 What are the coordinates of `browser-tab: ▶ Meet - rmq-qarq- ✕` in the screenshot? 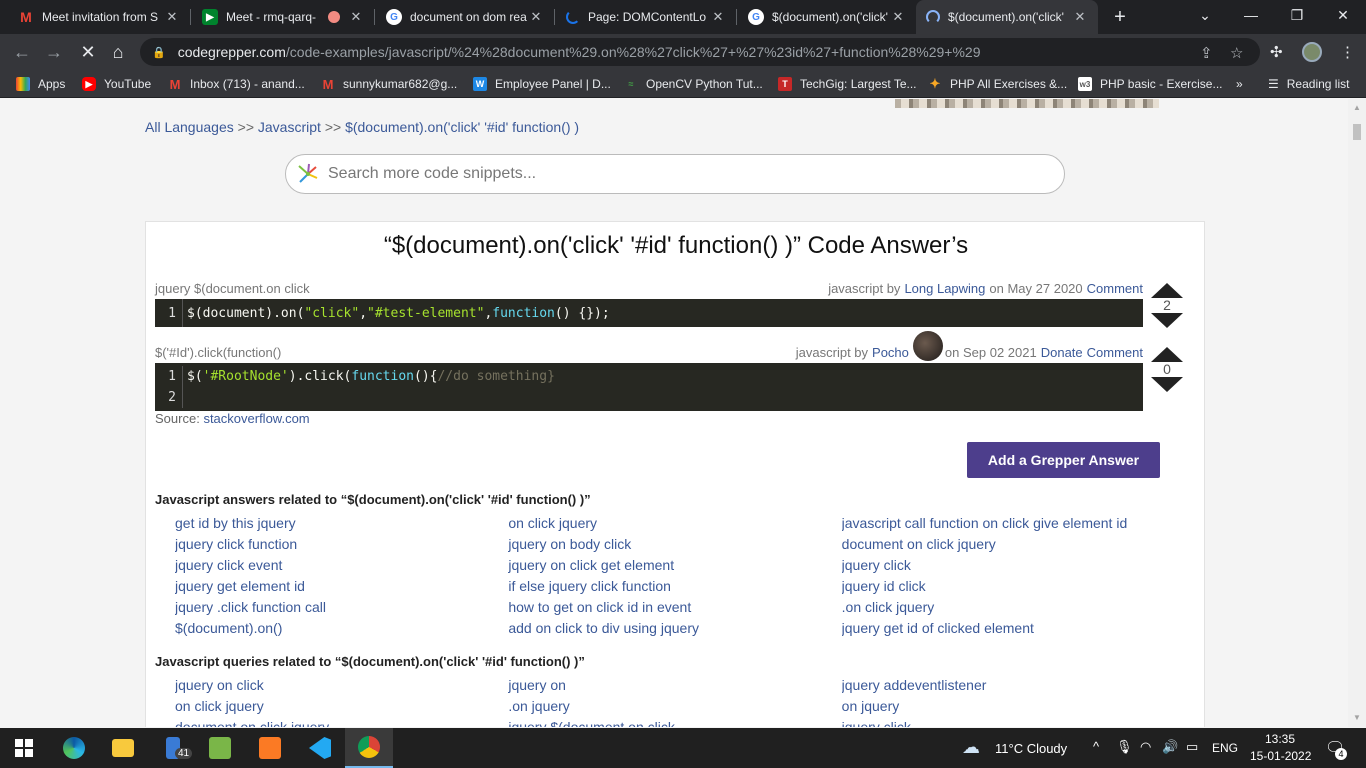 It's located at (283, 17).